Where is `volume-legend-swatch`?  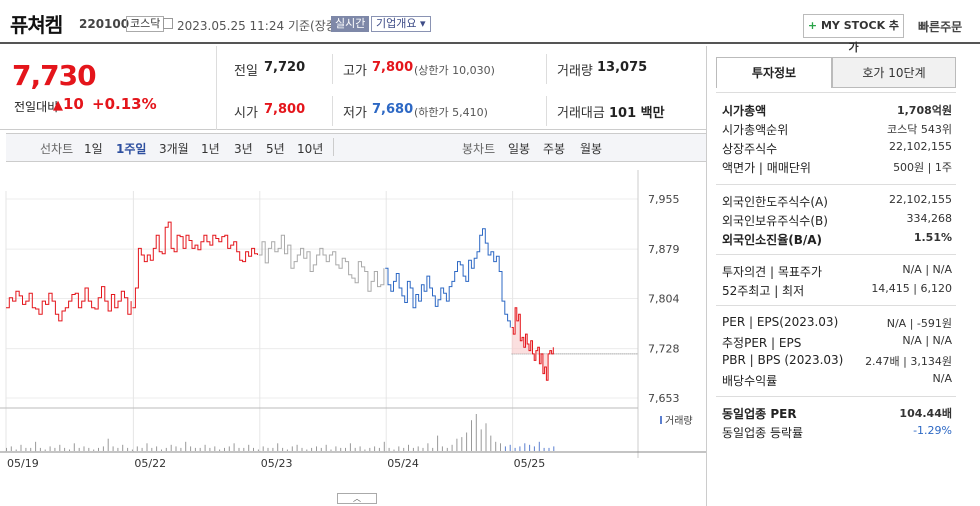 volume-legend-swatch is located at coordinates (661, 420).